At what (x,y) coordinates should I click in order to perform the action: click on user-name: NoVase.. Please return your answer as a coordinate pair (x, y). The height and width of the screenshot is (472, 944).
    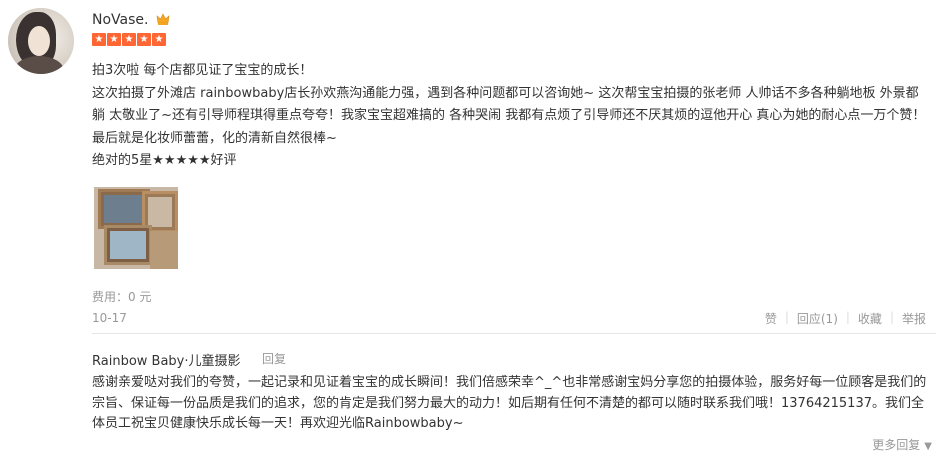
    Looking at the image, I should click on (120, 20).